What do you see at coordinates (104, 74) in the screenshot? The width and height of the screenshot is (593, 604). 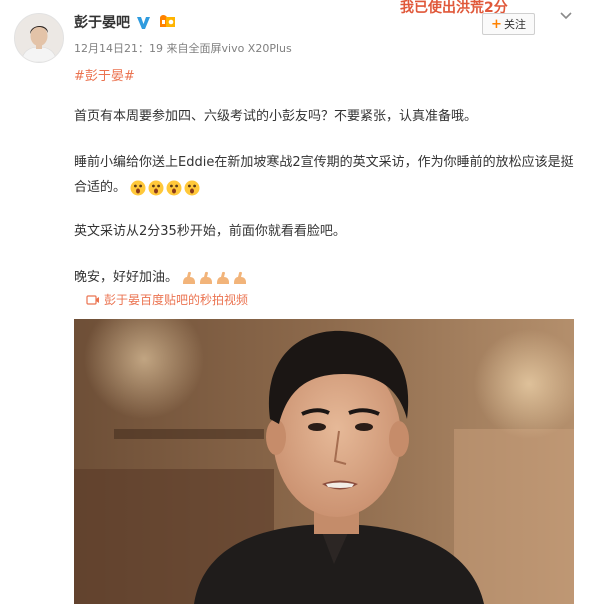 I see `topic-hashtag: #彭于晏#` at bounding box center [104, 74].